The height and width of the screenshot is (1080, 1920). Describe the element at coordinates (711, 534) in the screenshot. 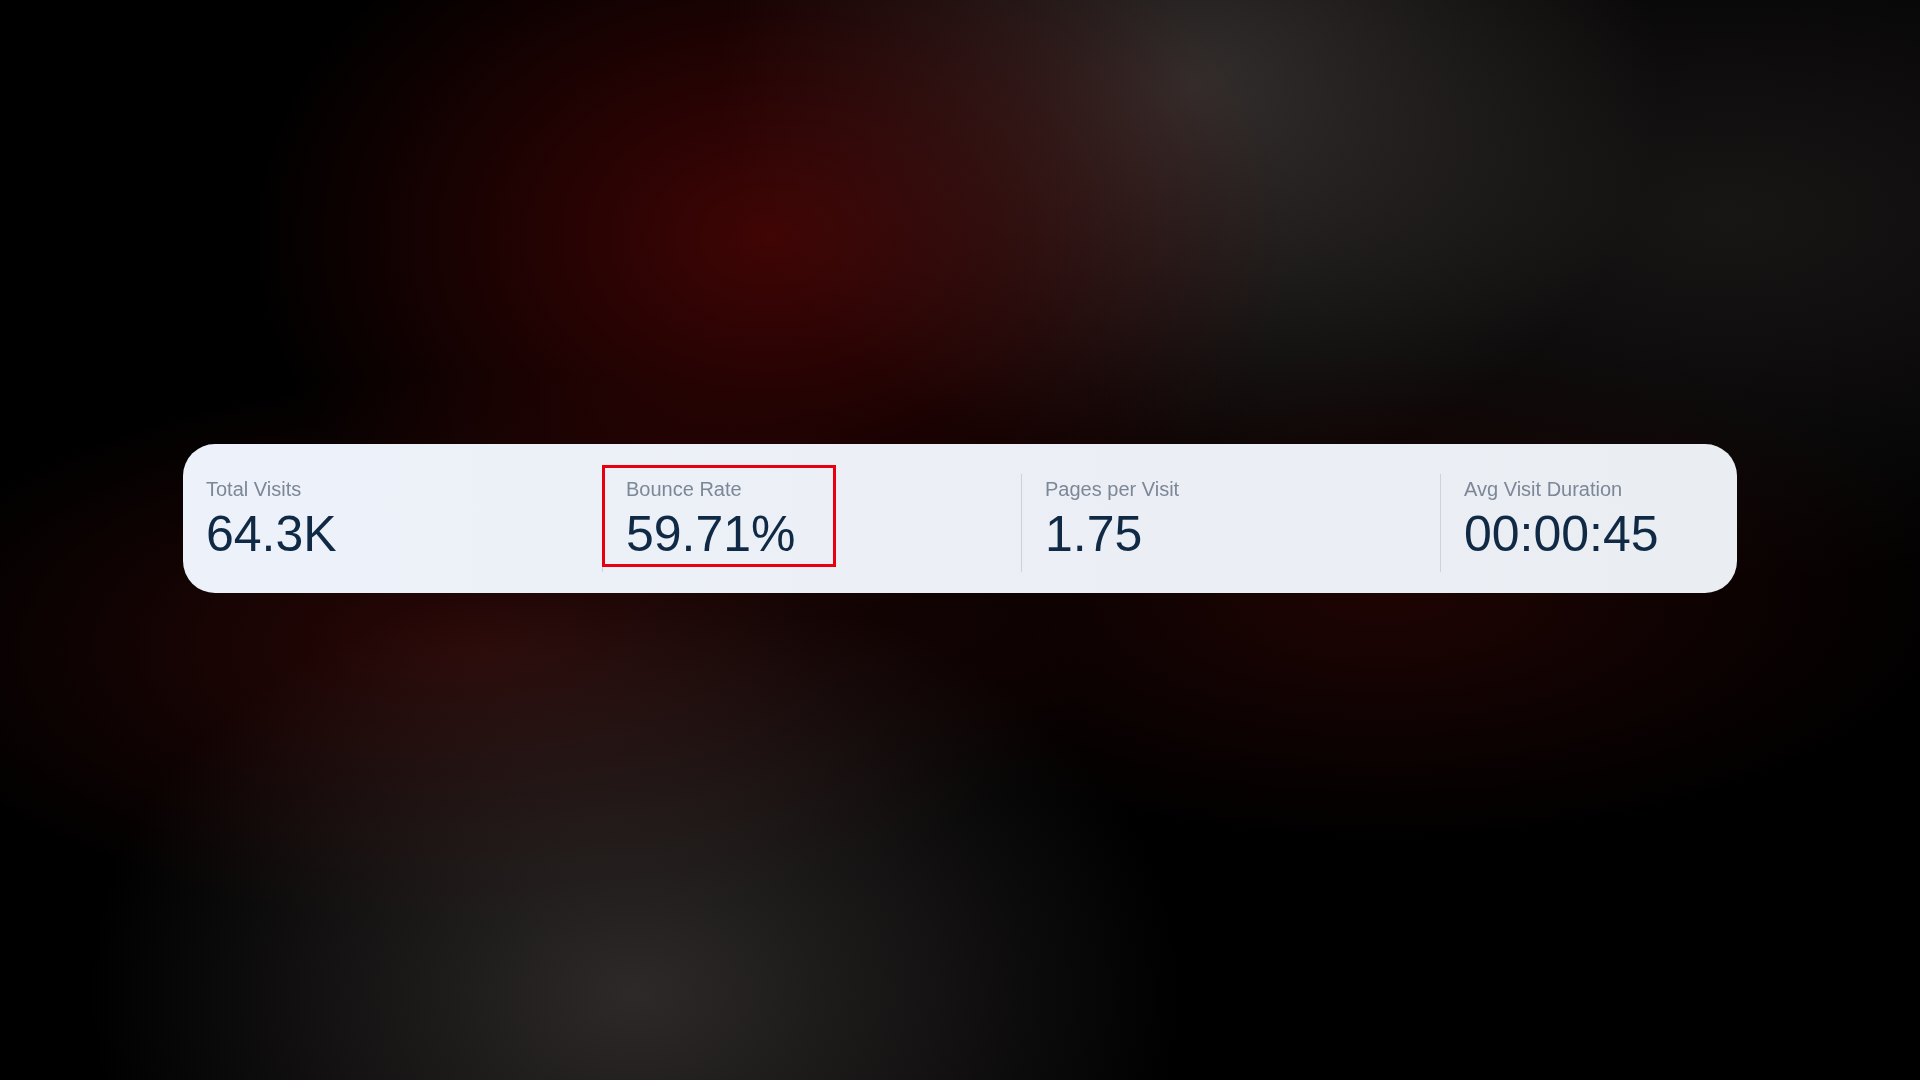

I see `metric-value: 59.71%` at that location.